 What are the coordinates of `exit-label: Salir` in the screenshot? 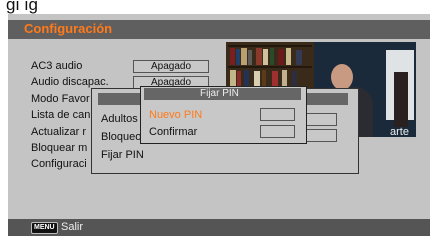 It's located at (72, 227).